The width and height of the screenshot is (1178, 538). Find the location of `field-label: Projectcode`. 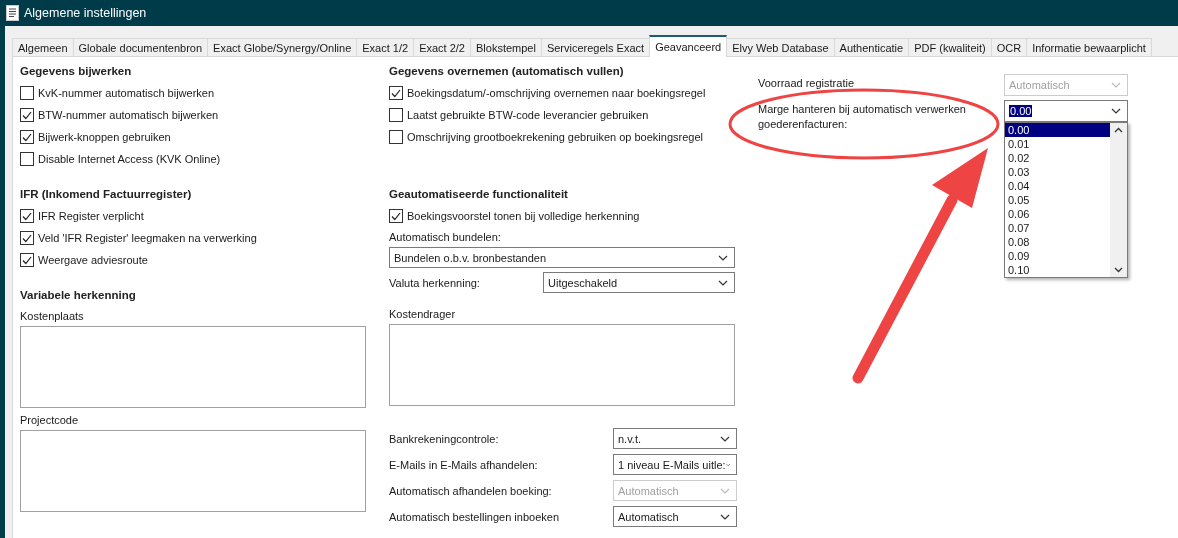

field-label: Projectcode is located at coordinates (50, 420).